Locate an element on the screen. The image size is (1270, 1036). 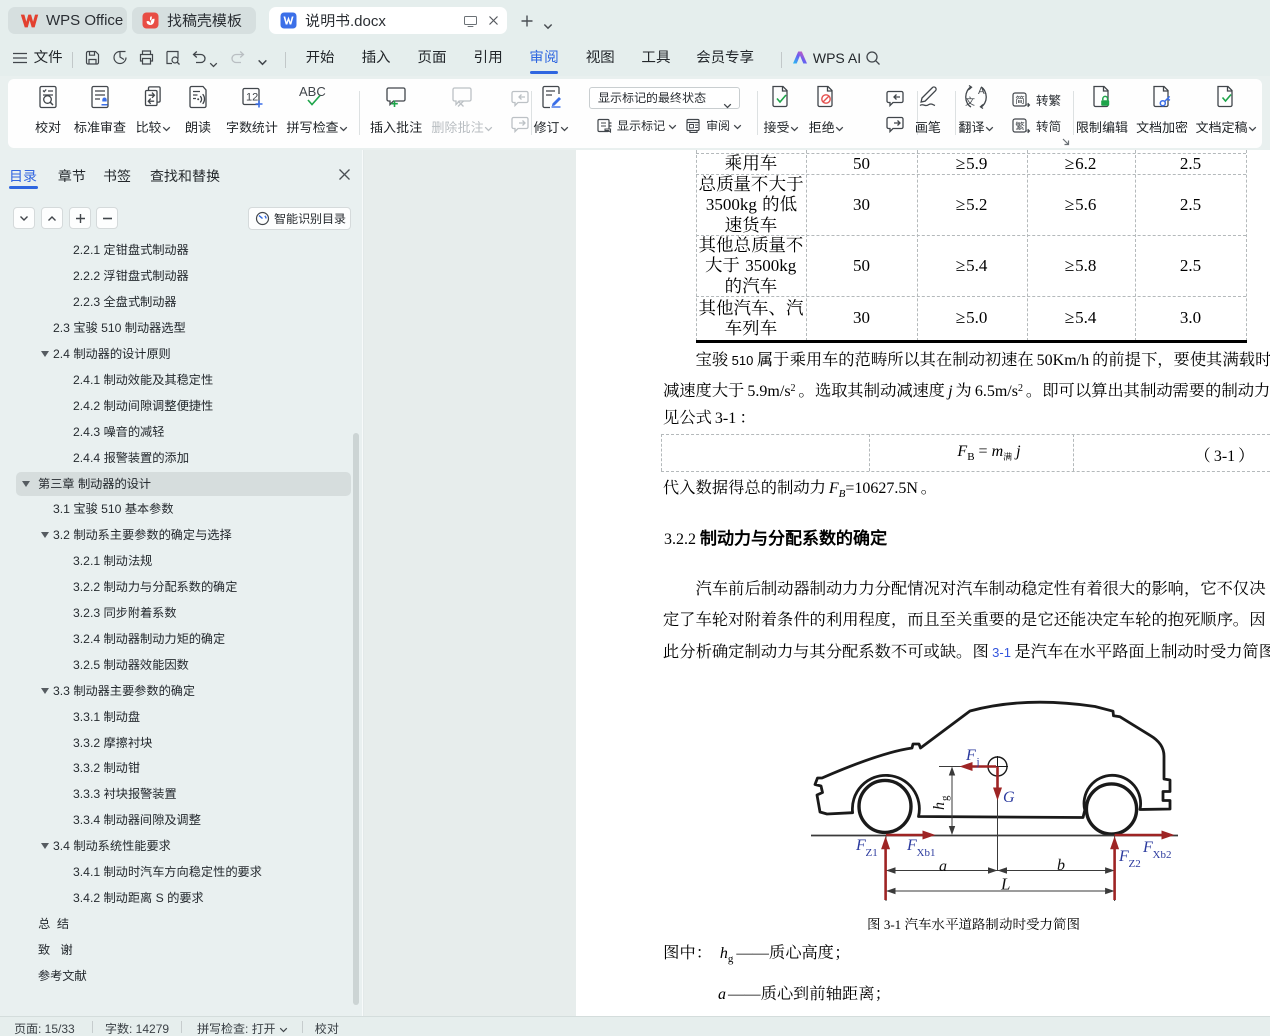
svg-text: G is located at coordinates (1009, 797).